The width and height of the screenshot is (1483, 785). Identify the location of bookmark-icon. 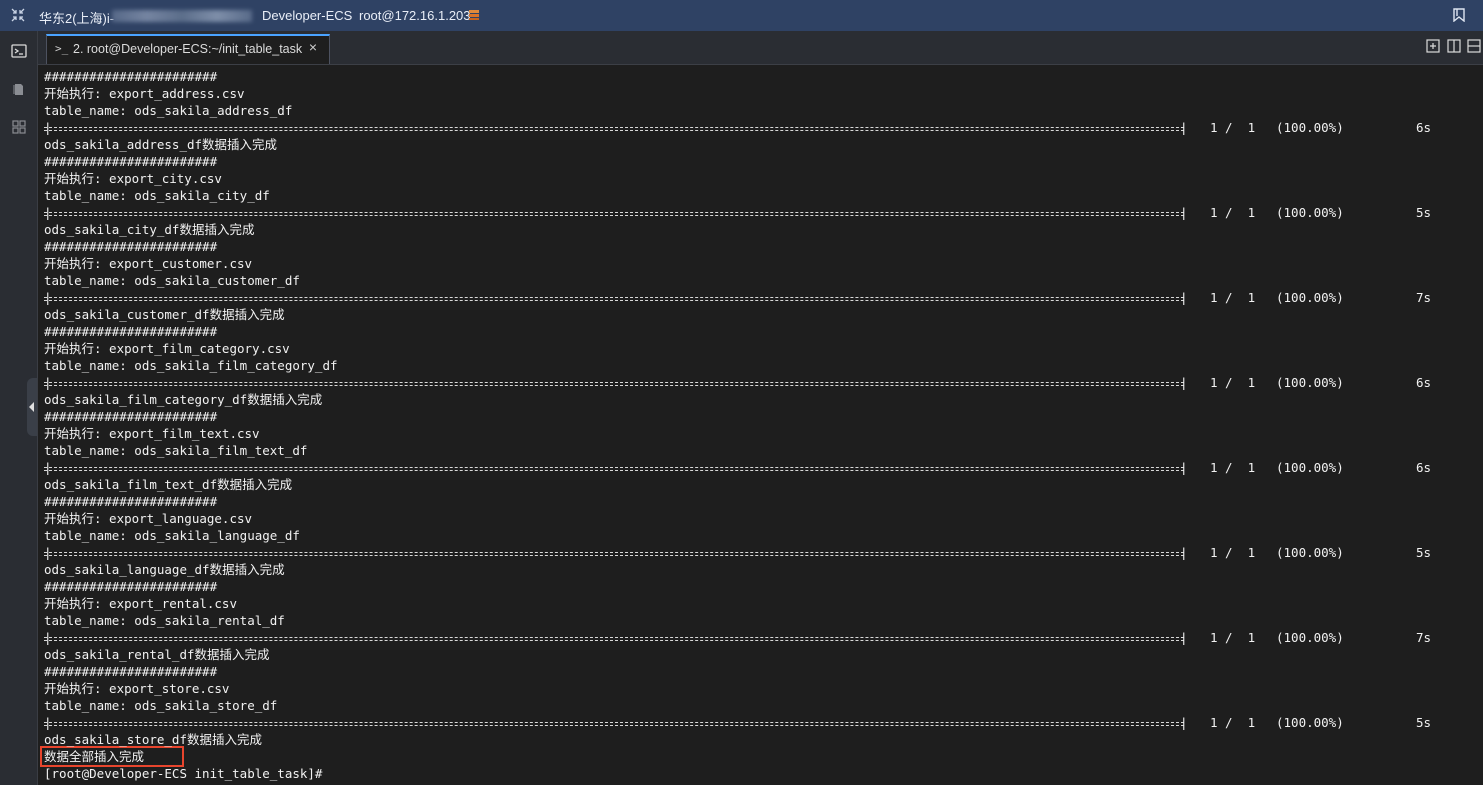
(1459, 15).